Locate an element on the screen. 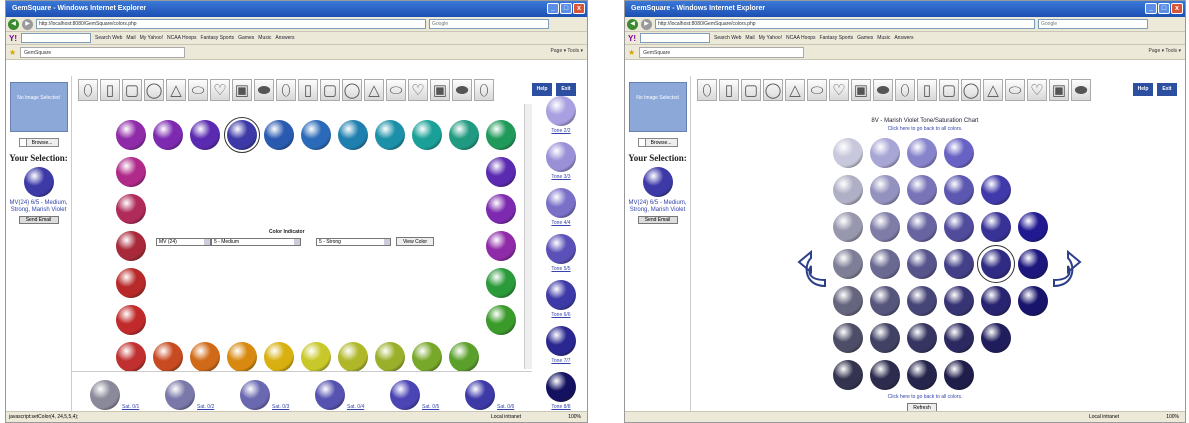 The height and width of the screenshot is (423, 1189). saturation-option: Sat. 0/3 is located at coordinates (265, 395).